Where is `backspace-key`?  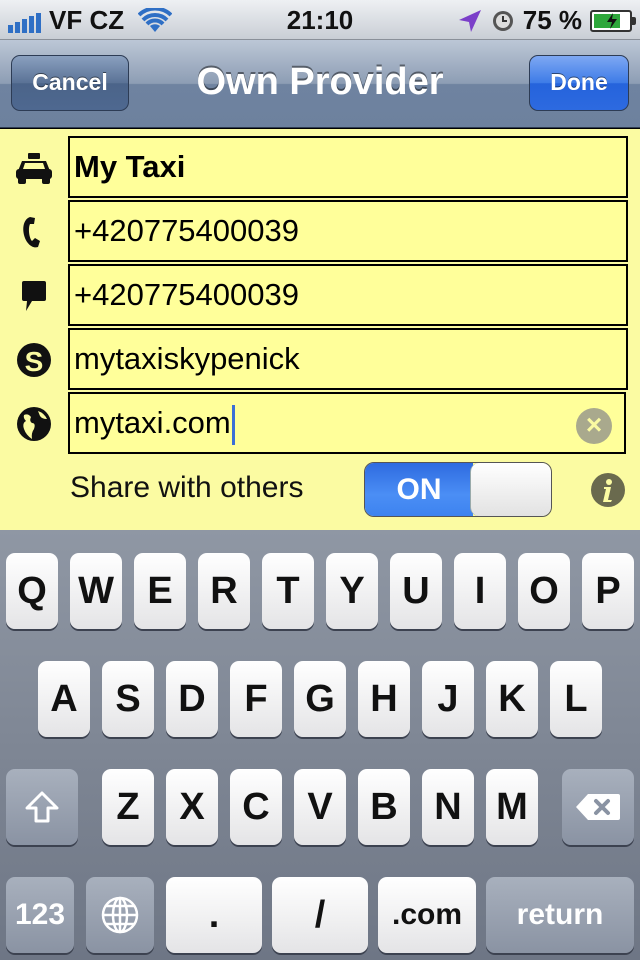 backspace-key is located at coordinates (598, 807).